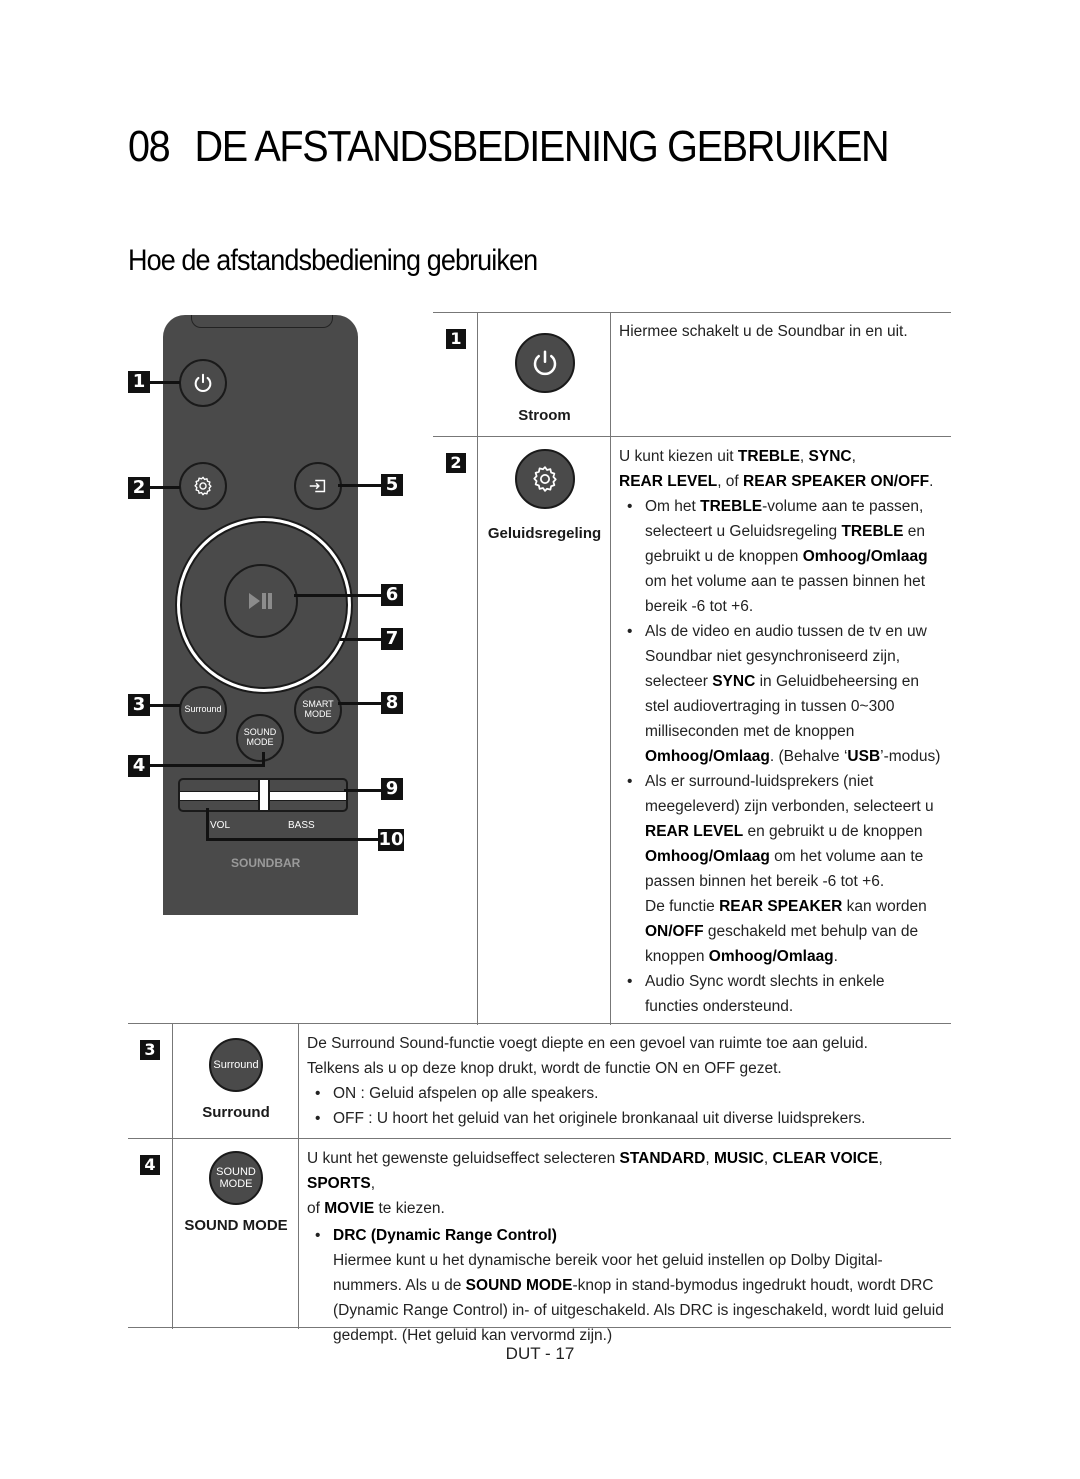 The width and height of the screenshot is (1080, 1479). What do you see at coordinates (266, 863) in the screenshot?
I see `soundbar-brand-label: SOUNDBAR` at bounding box center [266, 863].